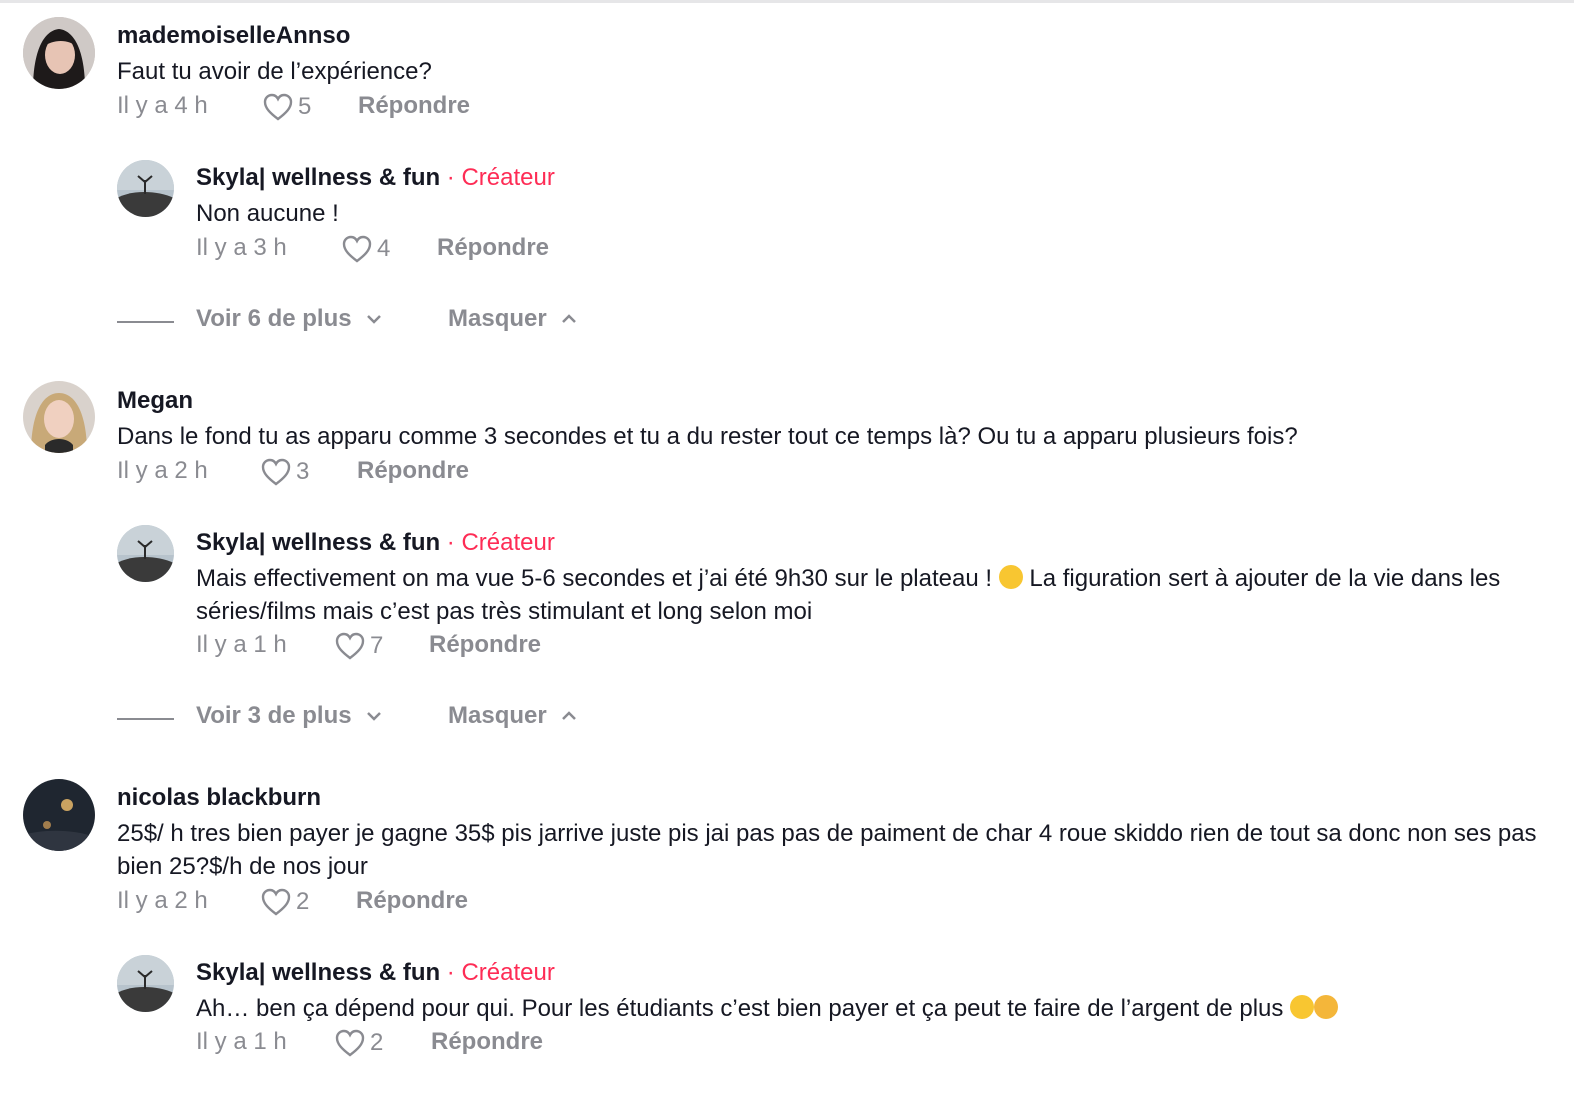 Image resolution: width=1574 pixels, height=1096 pixels. Describe the element at coordinates (317, 474) in the screenshot. I see `comment-meta: Il y a 2 h 3 Répondre` at that location.